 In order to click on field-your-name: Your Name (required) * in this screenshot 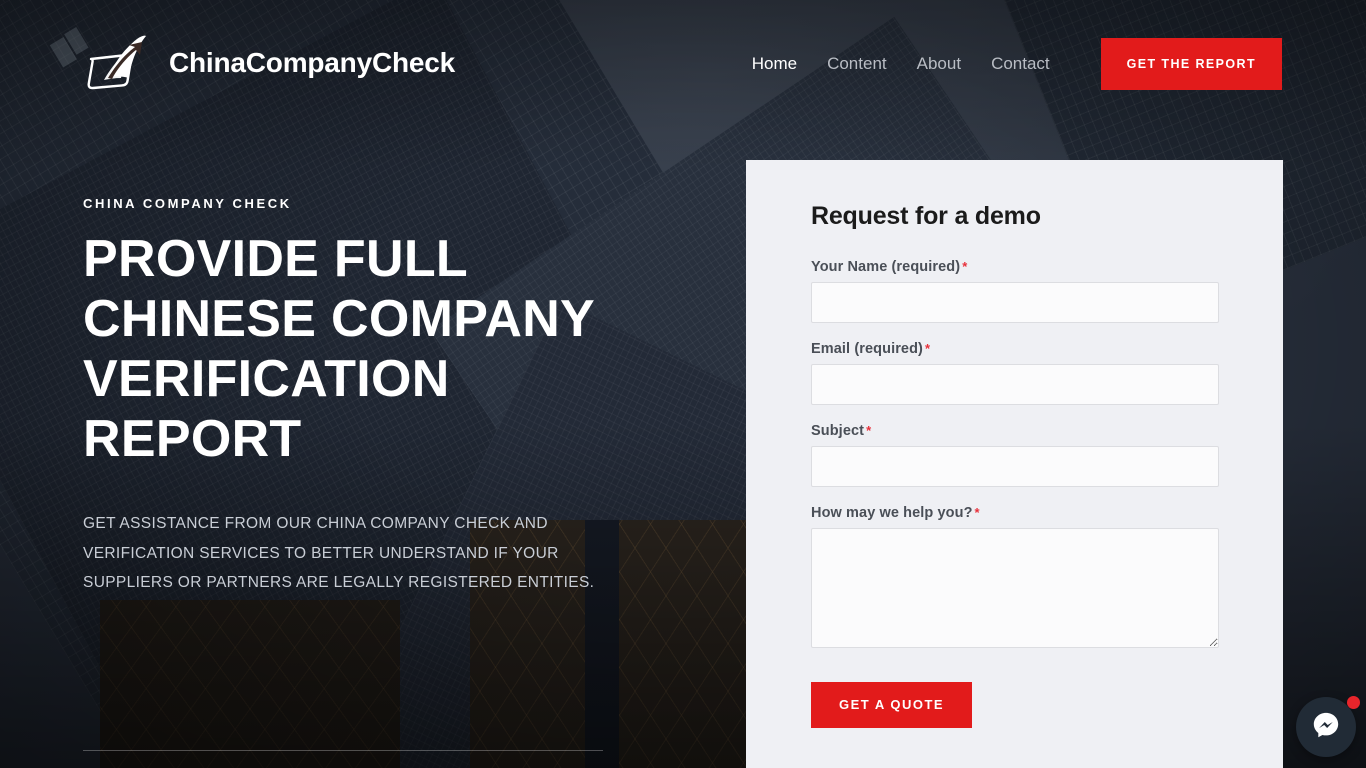, I will do `click(1015, 291)`.